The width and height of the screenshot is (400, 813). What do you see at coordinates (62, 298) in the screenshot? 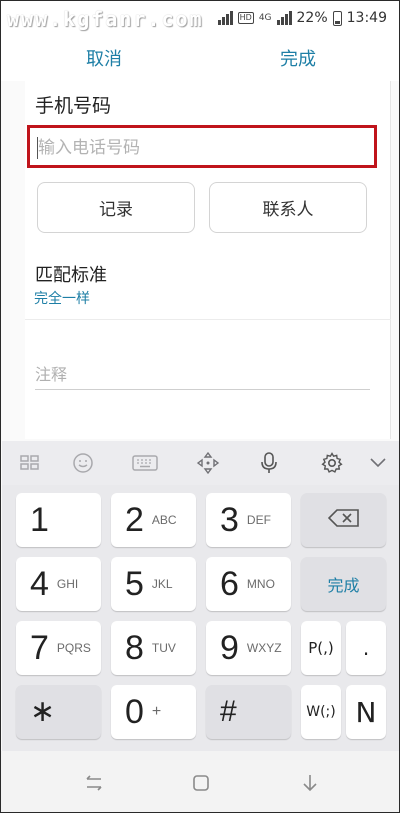
I see `match-criteria-value: 完全一样` at bounding box center [62, 298].